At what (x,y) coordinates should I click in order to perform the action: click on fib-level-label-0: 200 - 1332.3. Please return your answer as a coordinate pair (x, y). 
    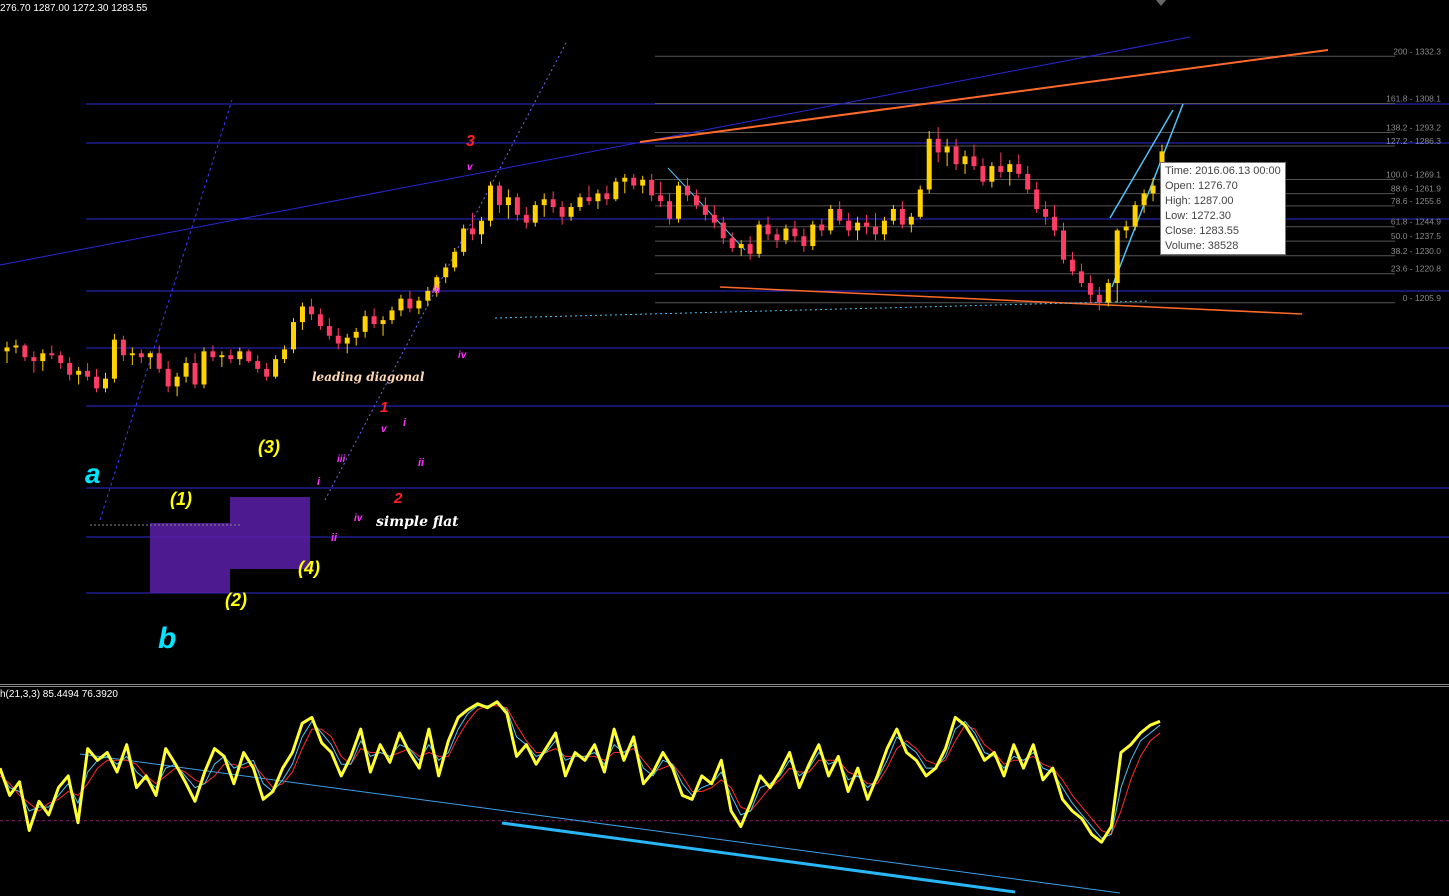
    Looking at the image, I should click on (1417, 51).